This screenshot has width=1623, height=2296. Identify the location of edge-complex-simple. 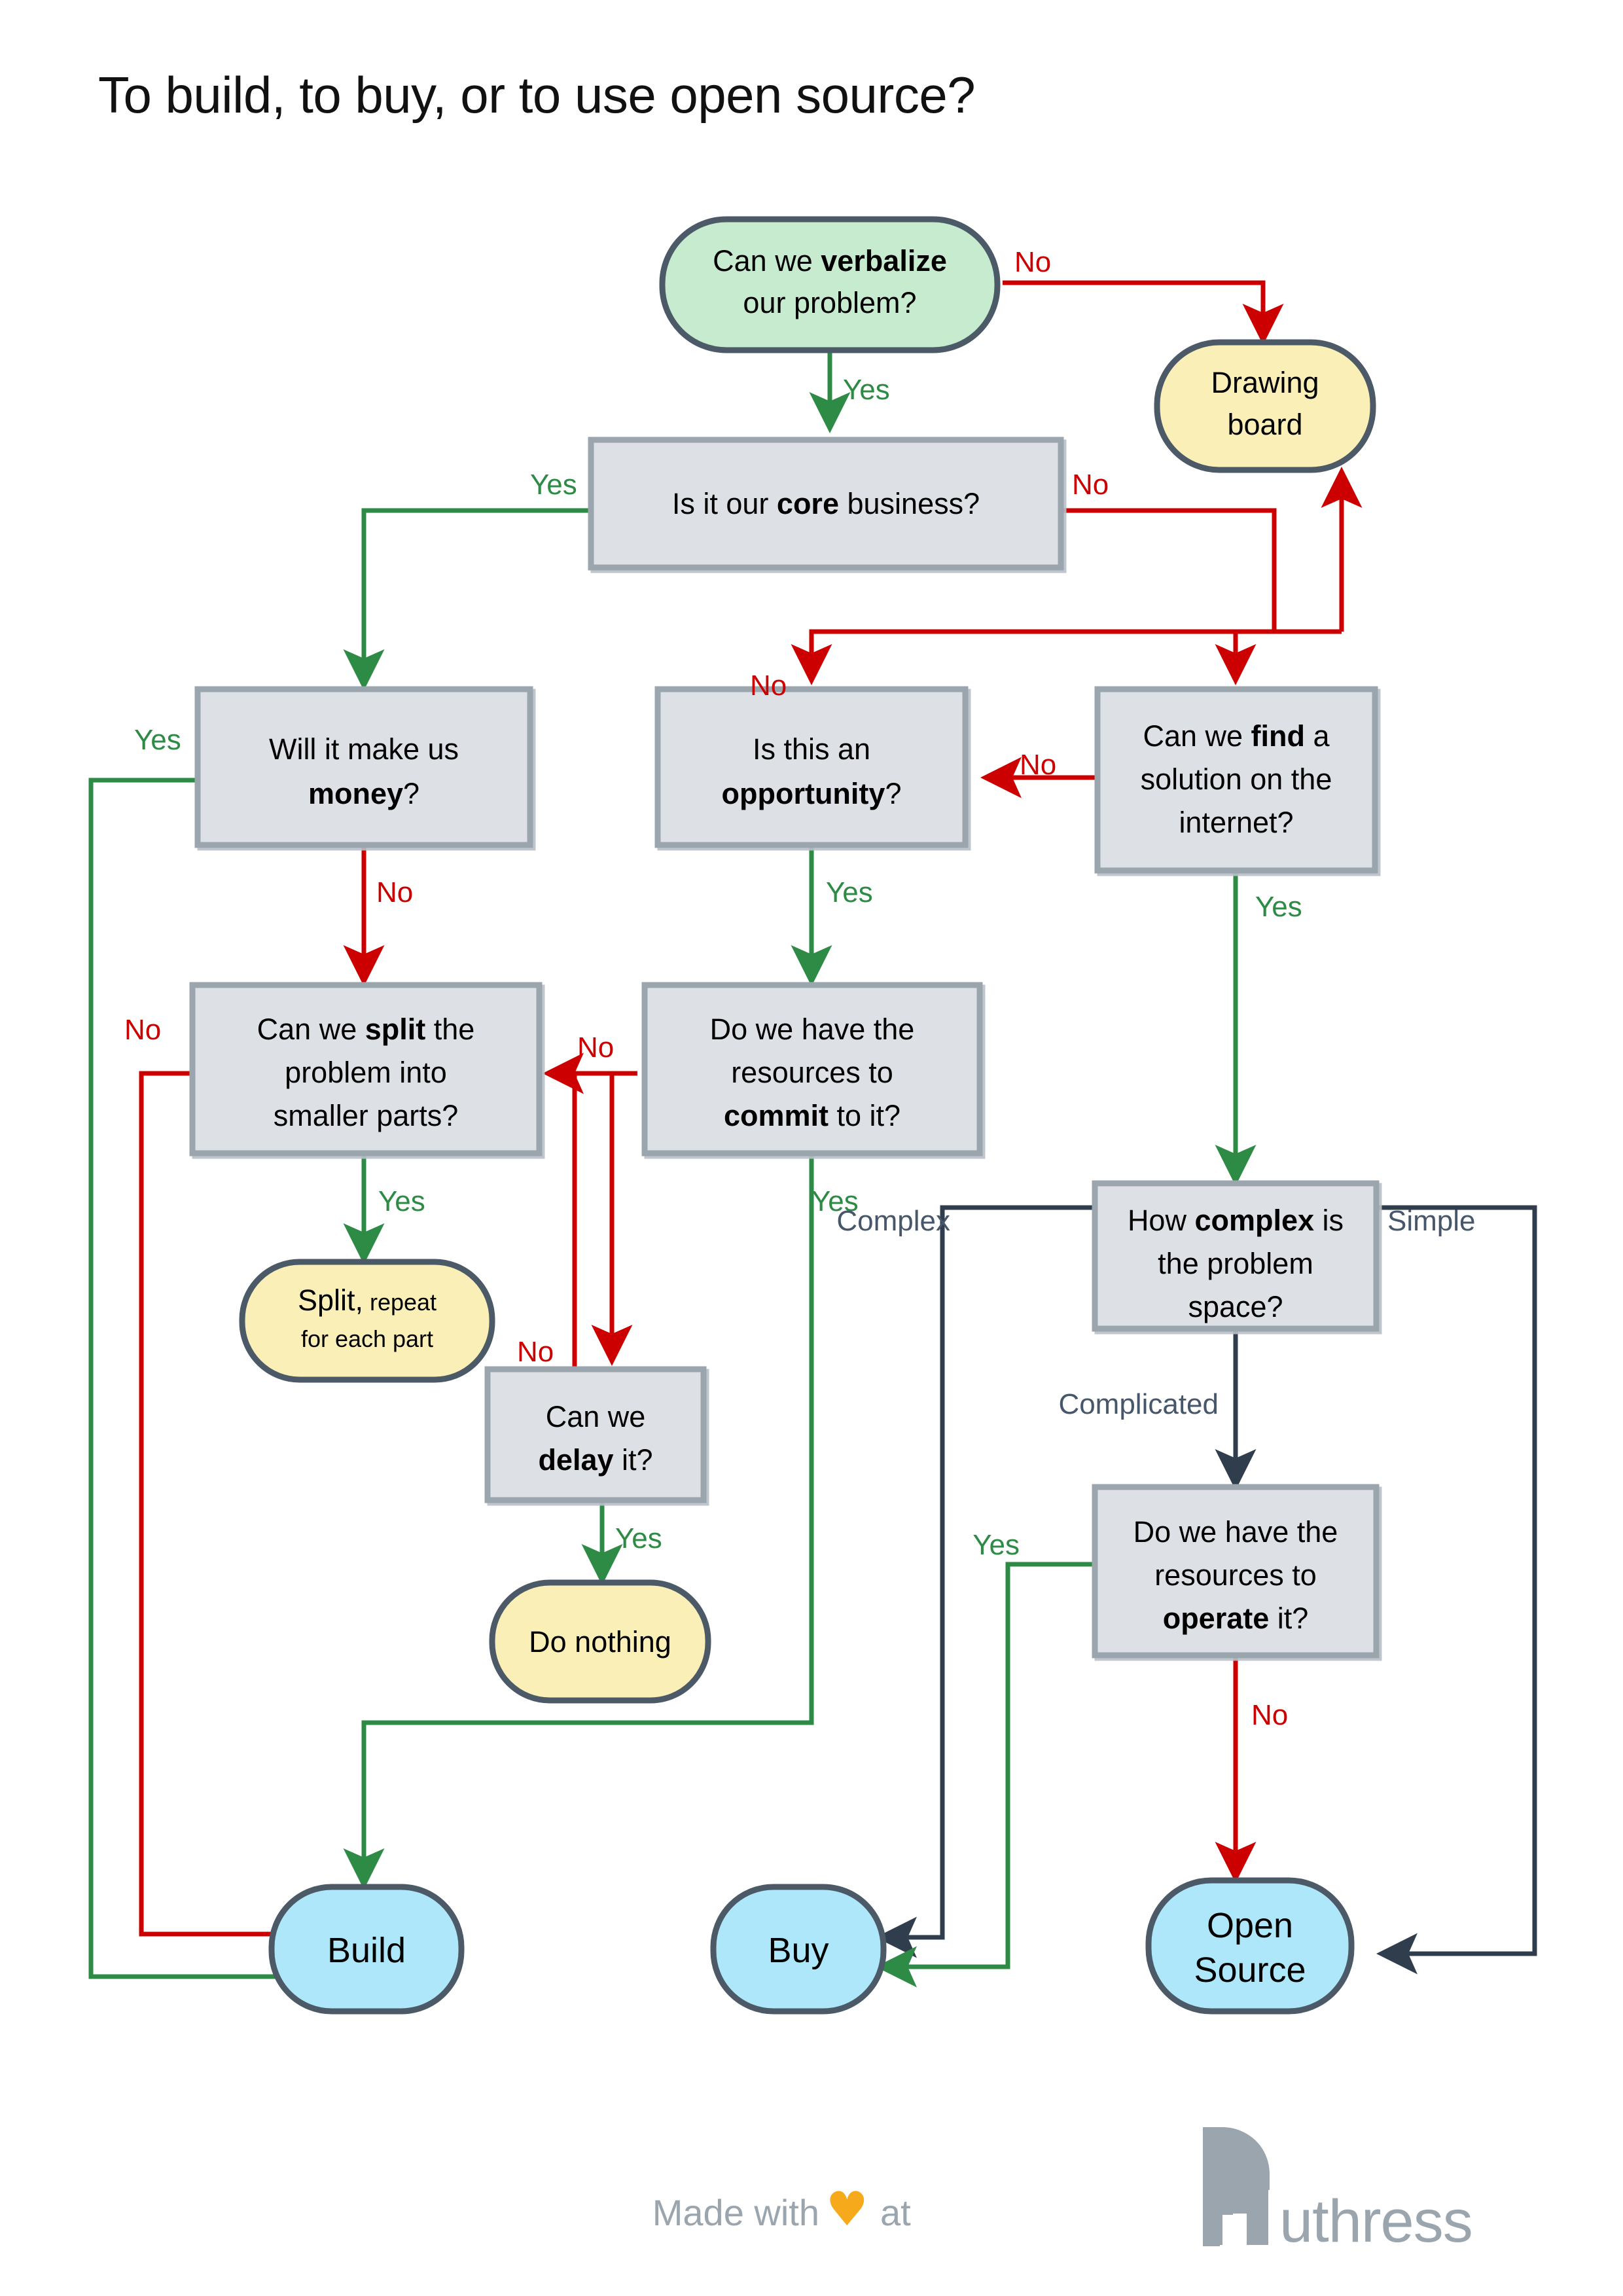
(1456, 1590).